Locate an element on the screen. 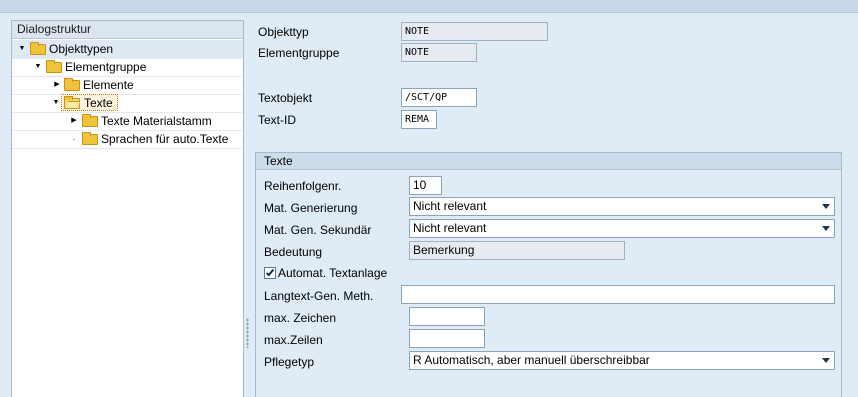 This screenshot has height=397, width=858. reihenfolge-input: 10 is located at coordinates (425, 185).